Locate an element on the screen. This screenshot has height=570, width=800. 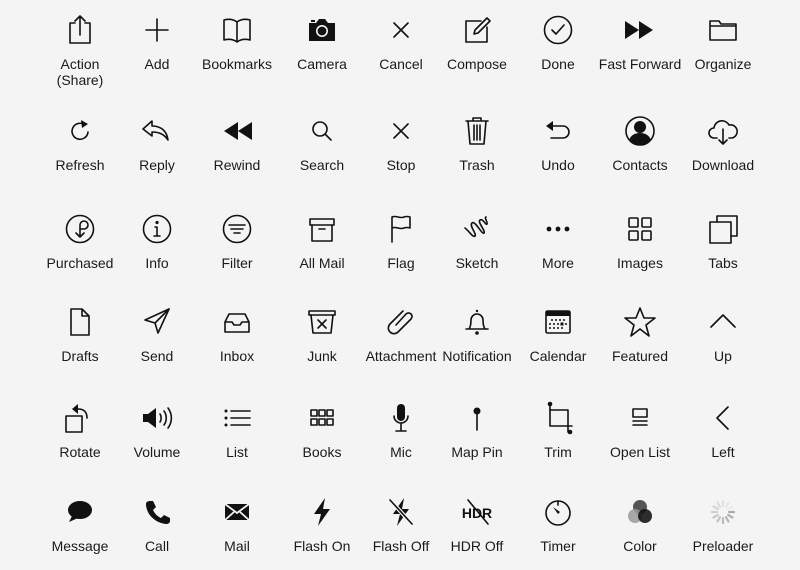
color-circles-icon is located at coordinates (640, 511).